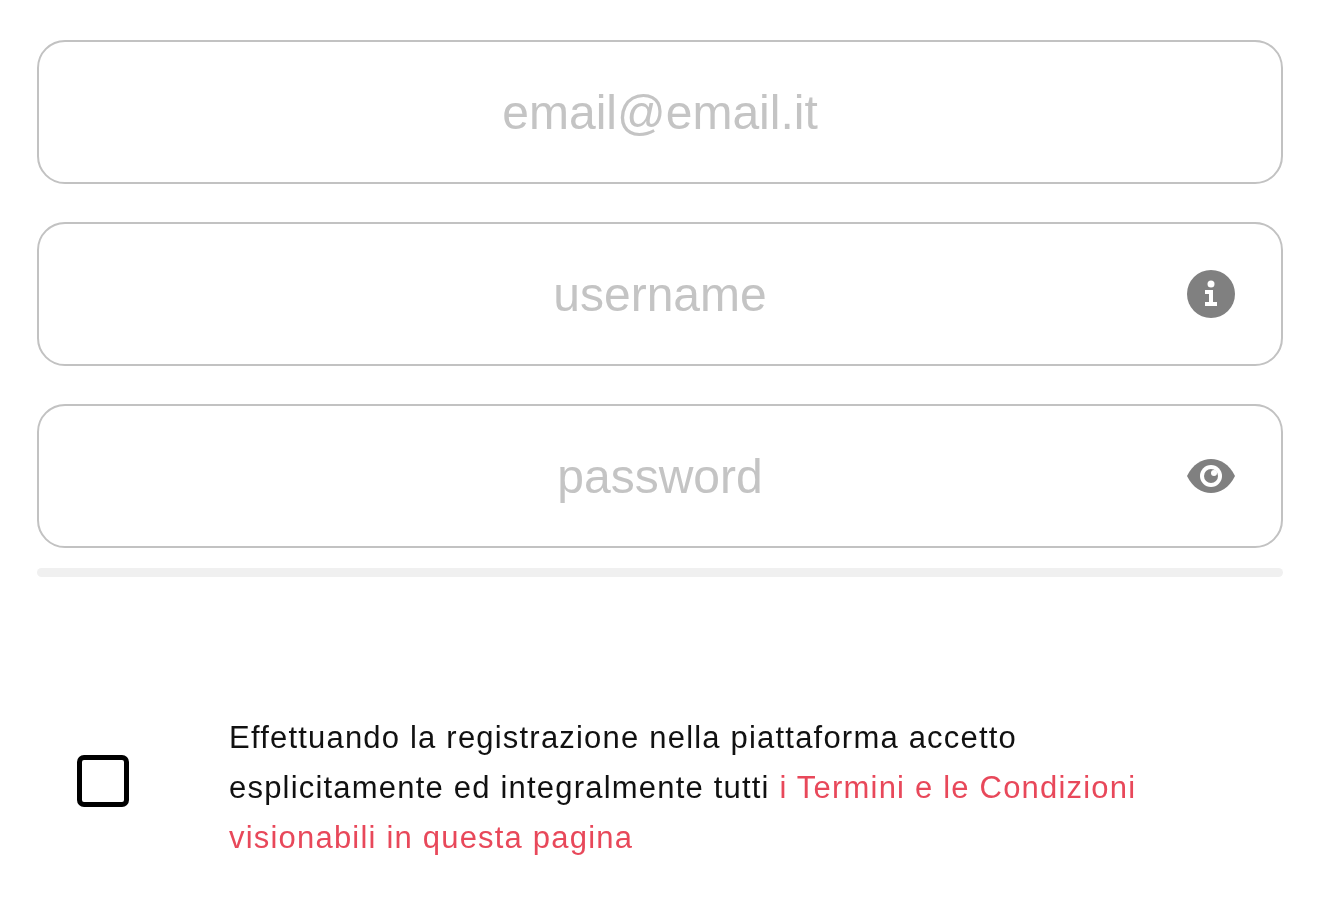 The image size is (1320, 904). I want to click on terms-text: Effettuando la registrazione nella piattaforma accetto esplicitamente ed integralmente tutti i Termini e le Condizioni visionabili in questa pagina, so click(683, 788).